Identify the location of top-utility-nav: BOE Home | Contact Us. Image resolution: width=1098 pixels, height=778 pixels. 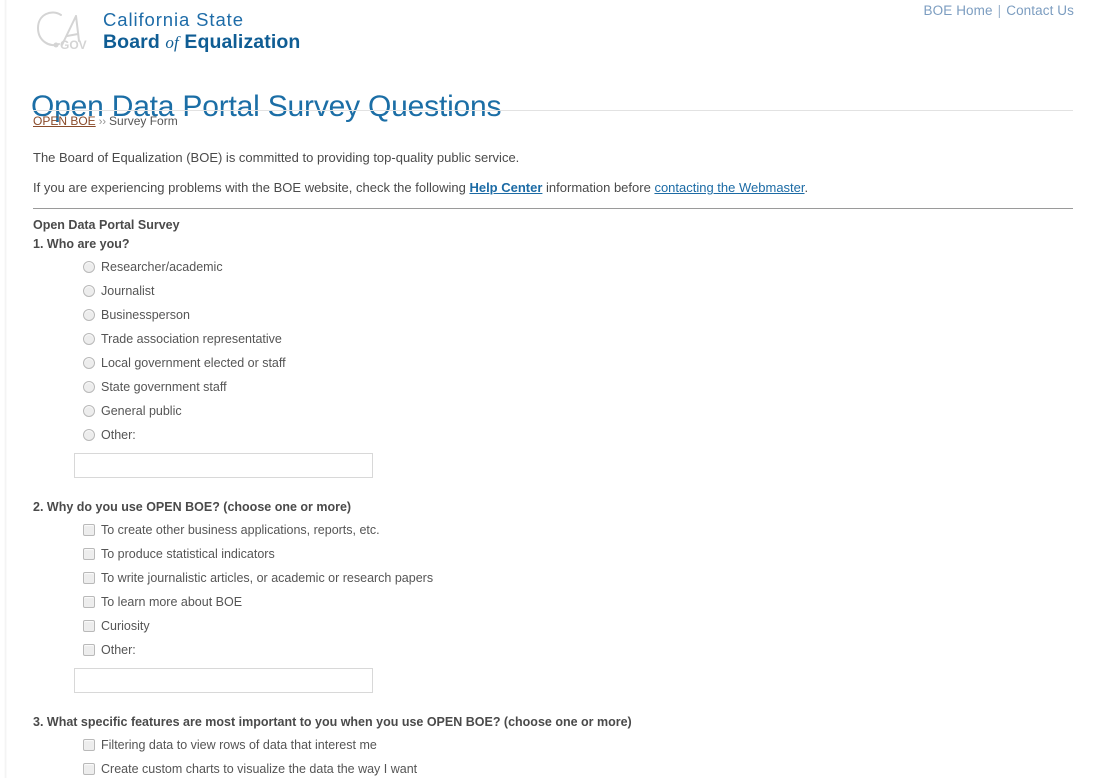
(999, 10).